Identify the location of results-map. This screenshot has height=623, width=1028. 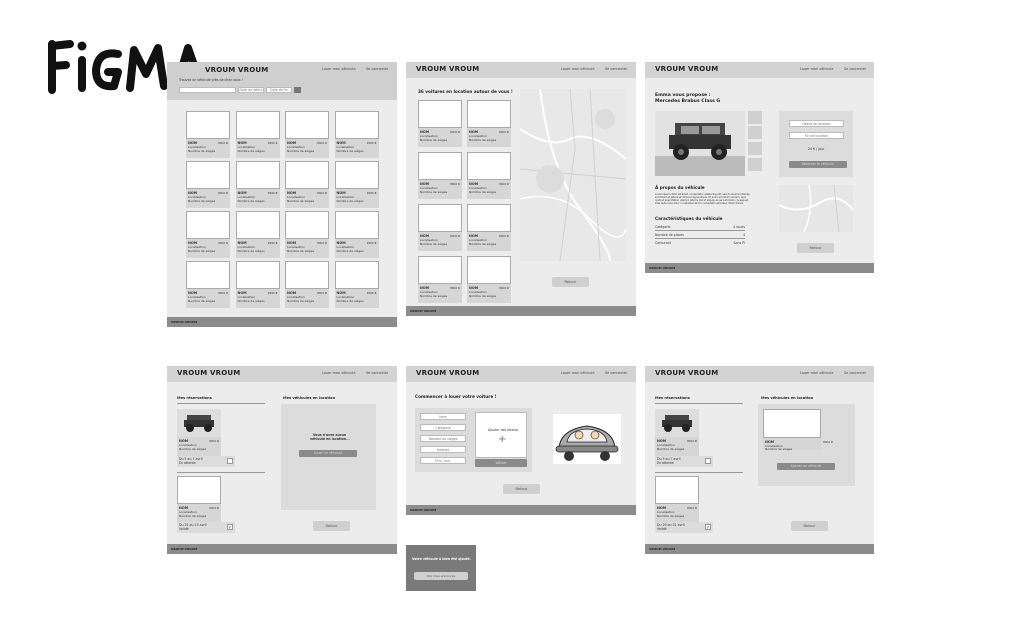
(573, 175).